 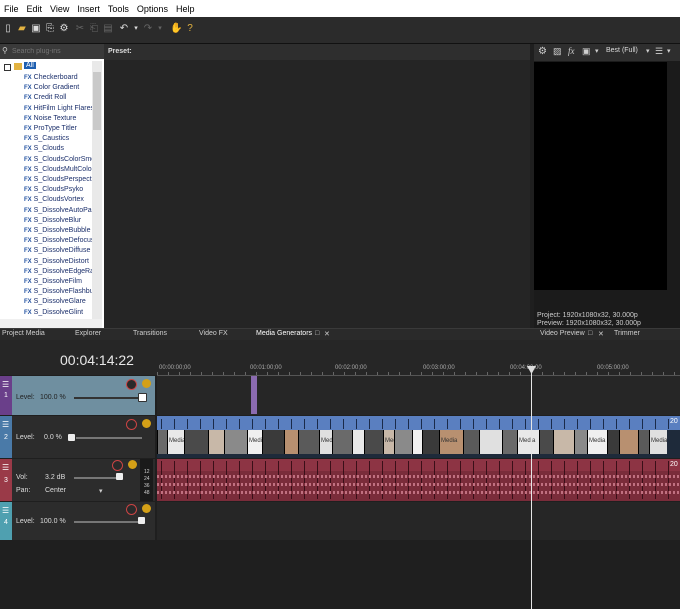 What do you see at coordinates (254, 395) in the screenshot?
I see `short-clip` at bounding box center [254, 395].